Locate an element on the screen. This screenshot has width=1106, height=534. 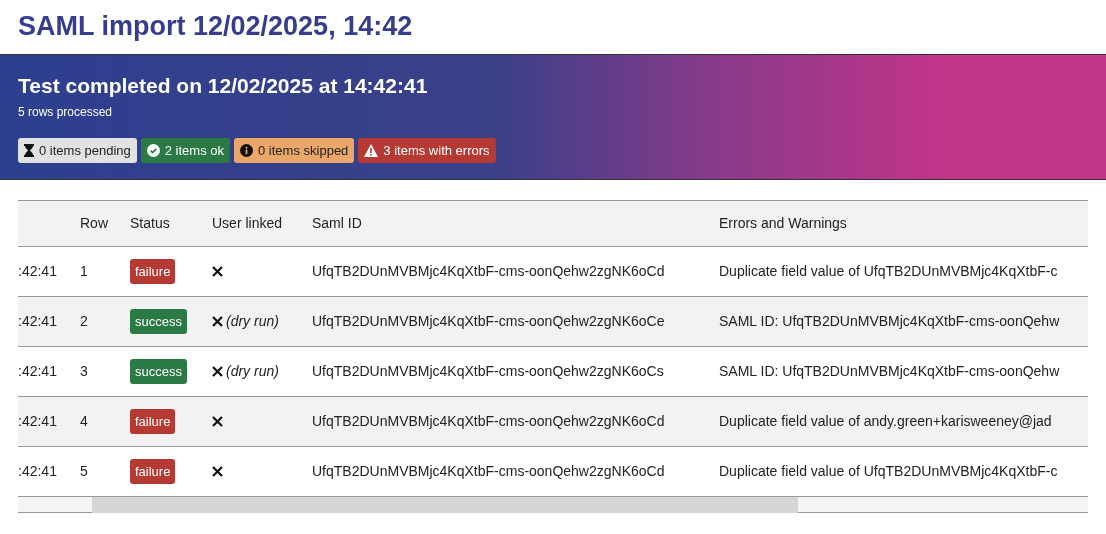
saml-id-cell: UfqTB2DUnMVBMjc4KqXtbF-cms-oonQehw2zgNK6oCs is located at coordinates (488, 371).